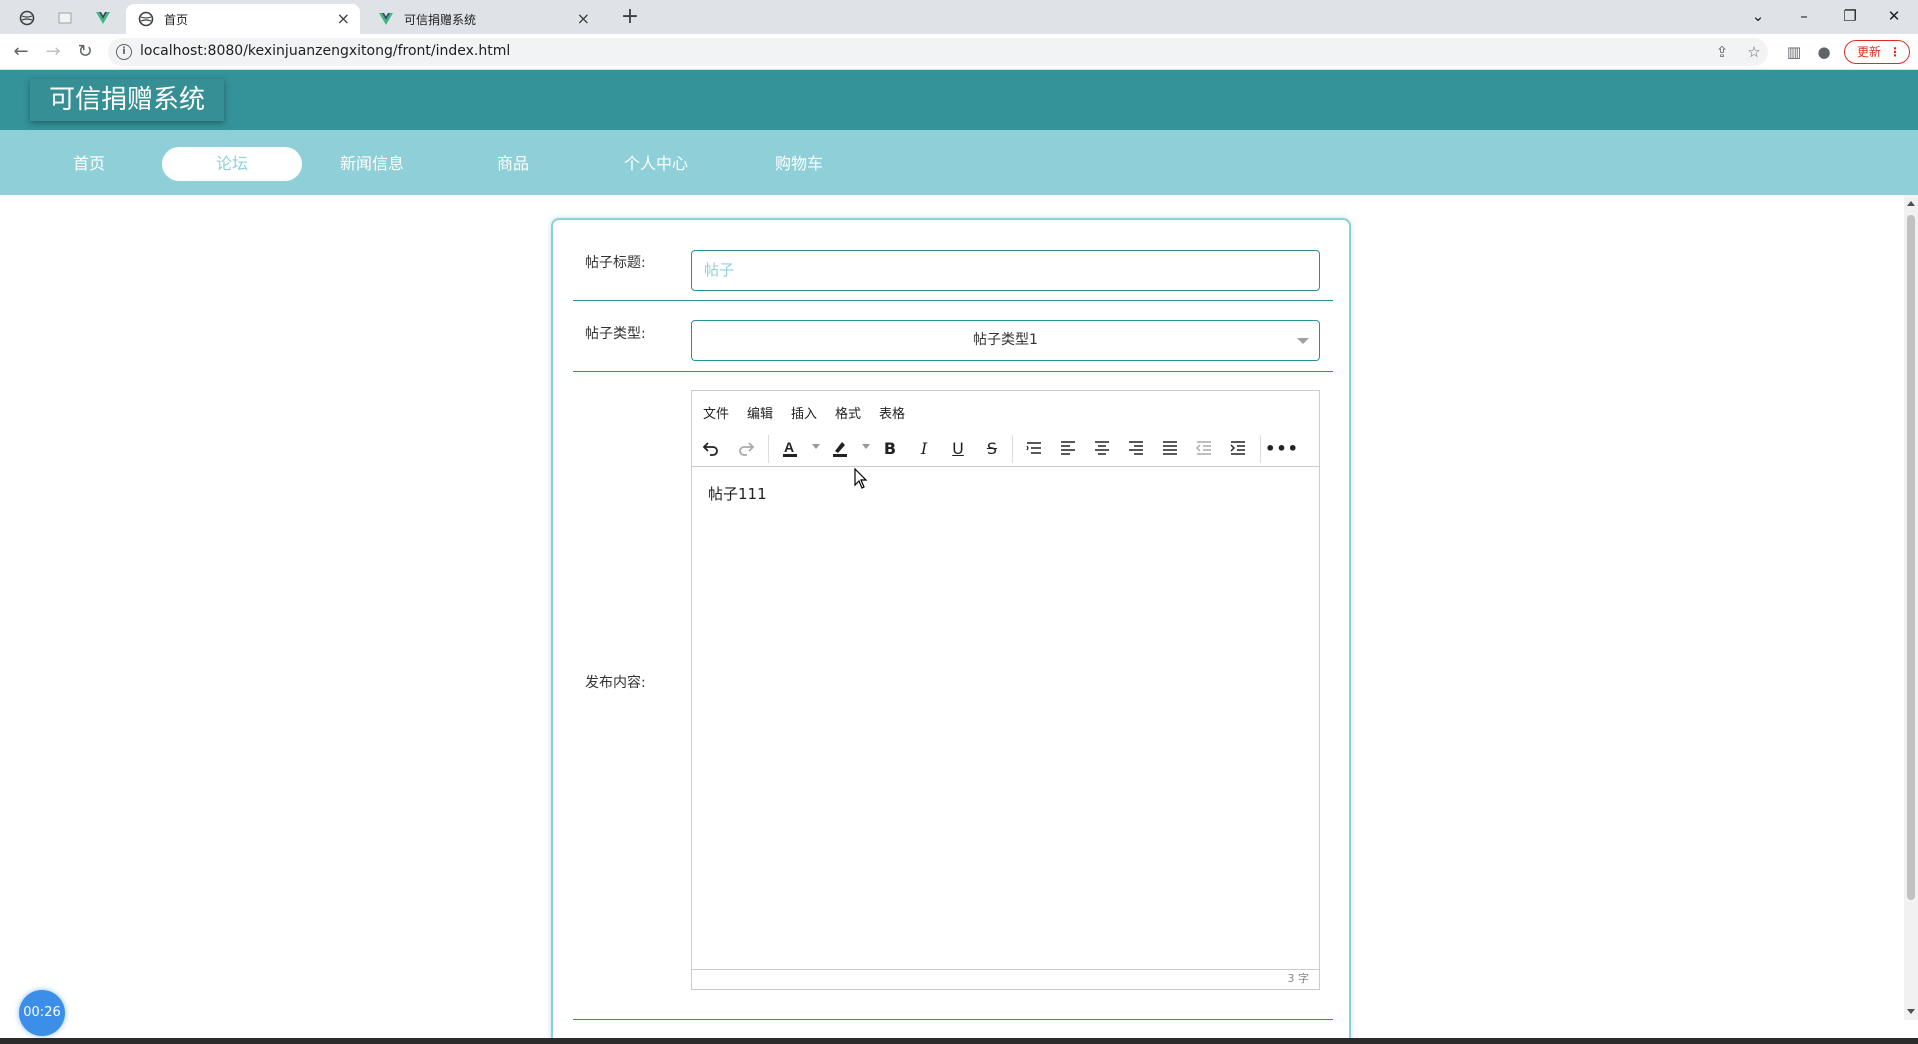 The width and height of the screenshot is (1918, 1044). Describe the element at coordinates (1824, 52) in the screenshot. I see `profile-avatar-icon: ●` at that location.